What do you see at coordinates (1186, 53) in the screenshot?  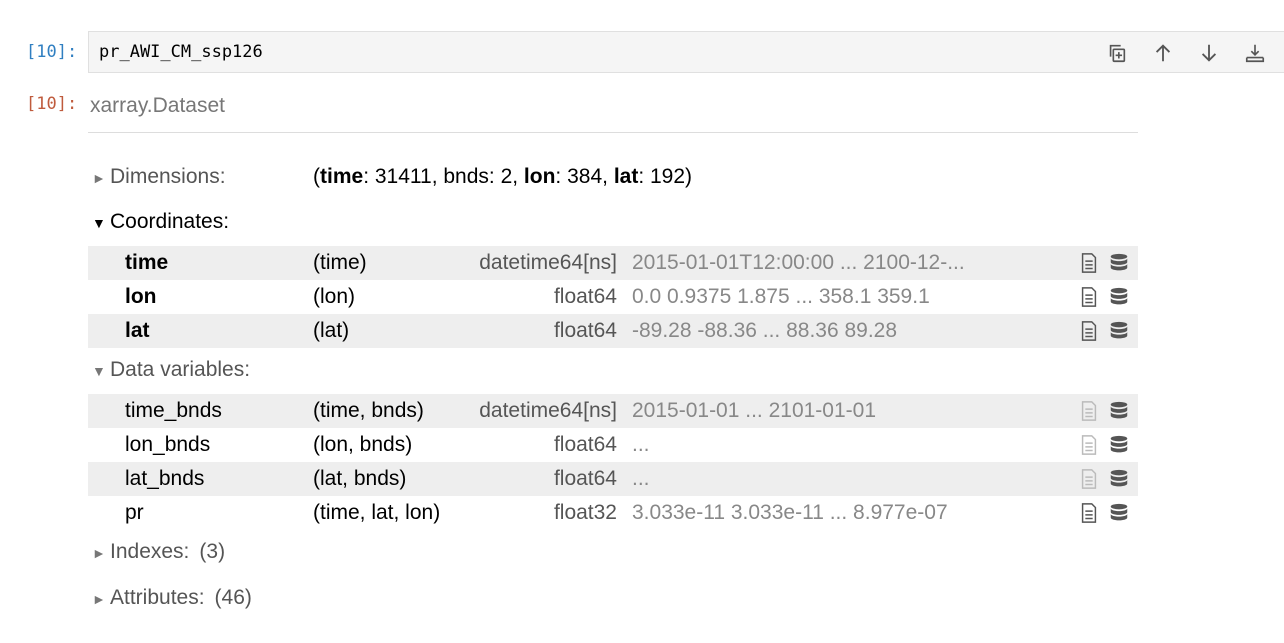 I see `cell-toolbar` at bounding box center [1186, 53].